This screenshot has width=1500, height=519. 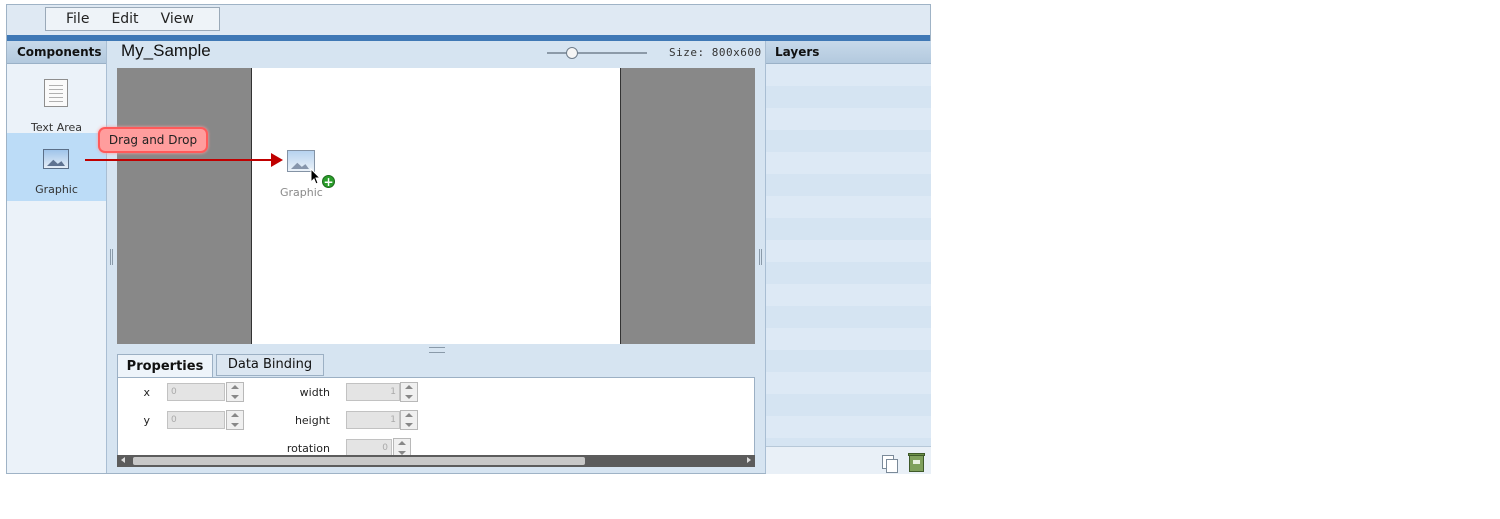 What do you see at coordinates (56, 52) in the screenshot?
I see `components-header: Components` at bounding box center [56, 52].